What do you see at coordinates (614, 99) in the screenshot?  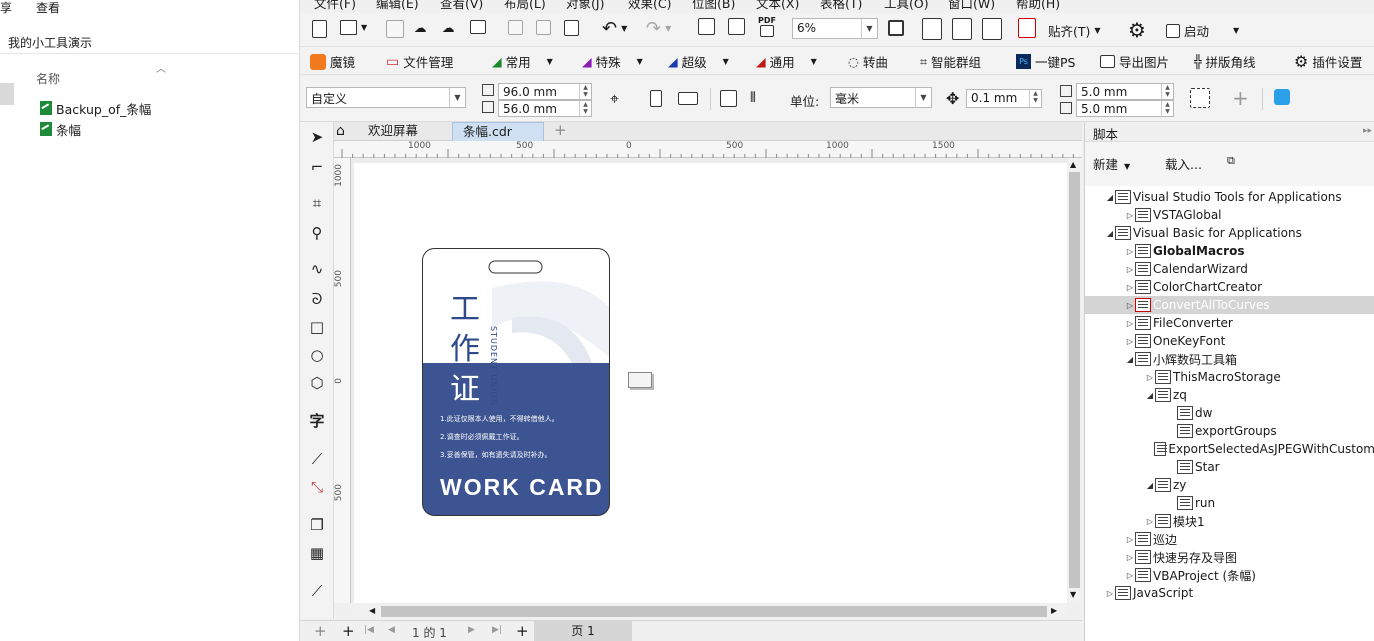 I see `all-pages-icon: ⌖` at bounding box center [614, 99].